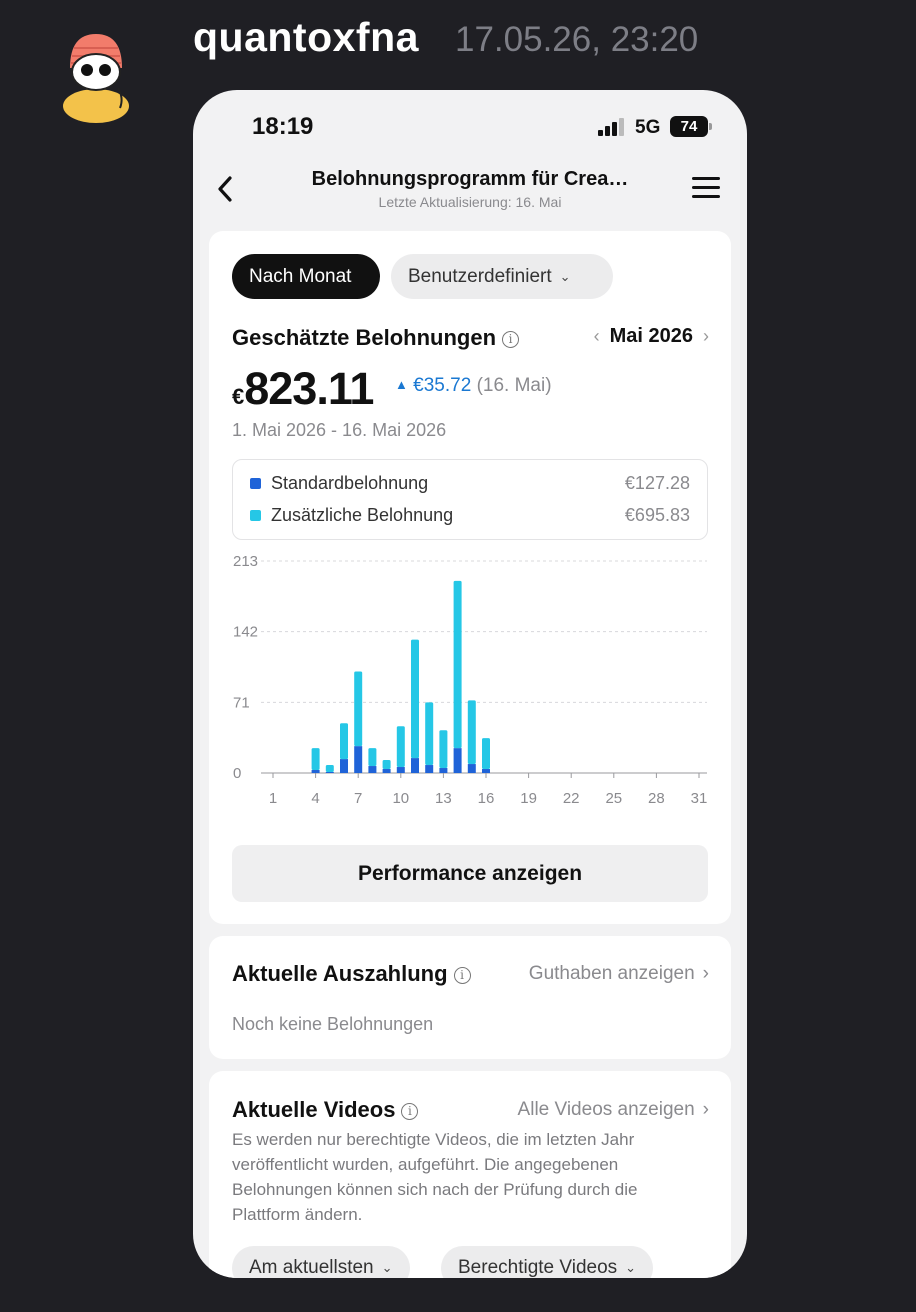 This screenshot has width=916, height=1312. Describe the element at coordinates (314, 1109) in the screenshot. I see `videos-title: Aktuelle Videos` at that location.